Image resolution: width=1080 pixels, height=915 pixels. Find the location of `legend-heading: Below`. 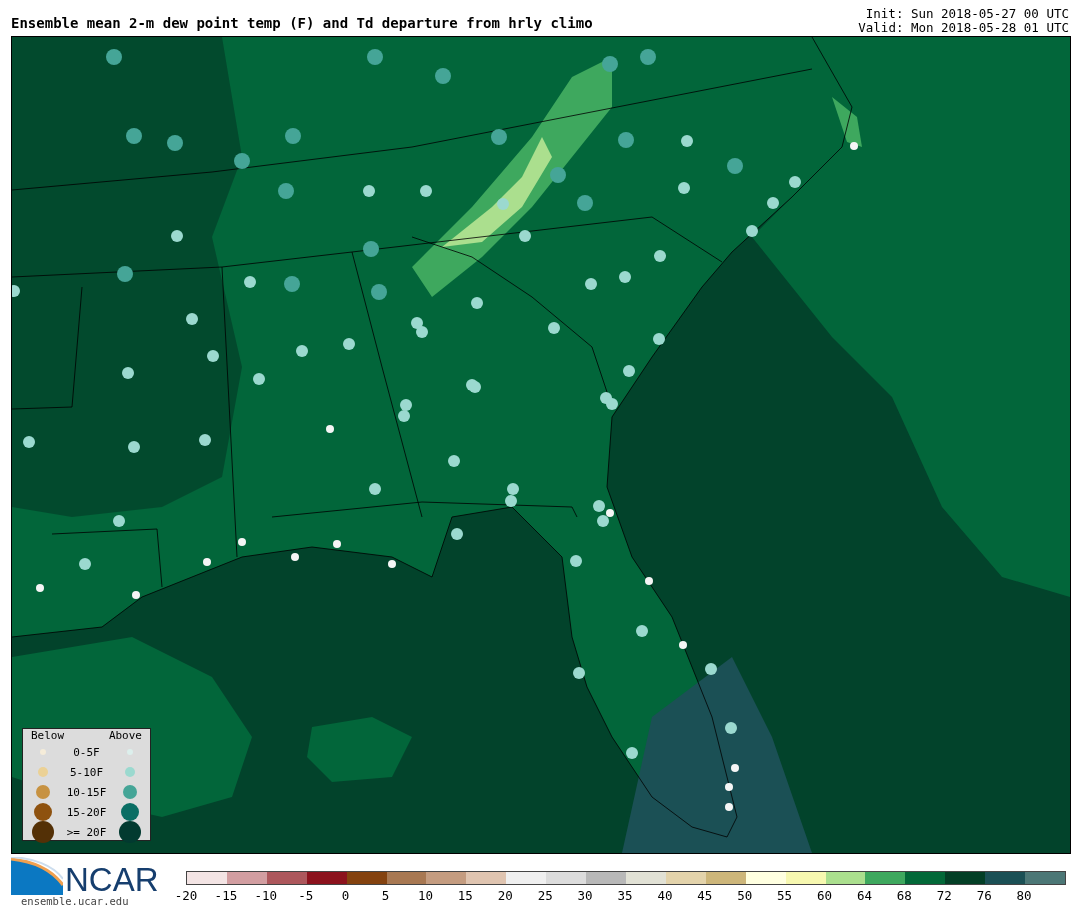

legend-heading: Below is located at coordinates (48, 736).